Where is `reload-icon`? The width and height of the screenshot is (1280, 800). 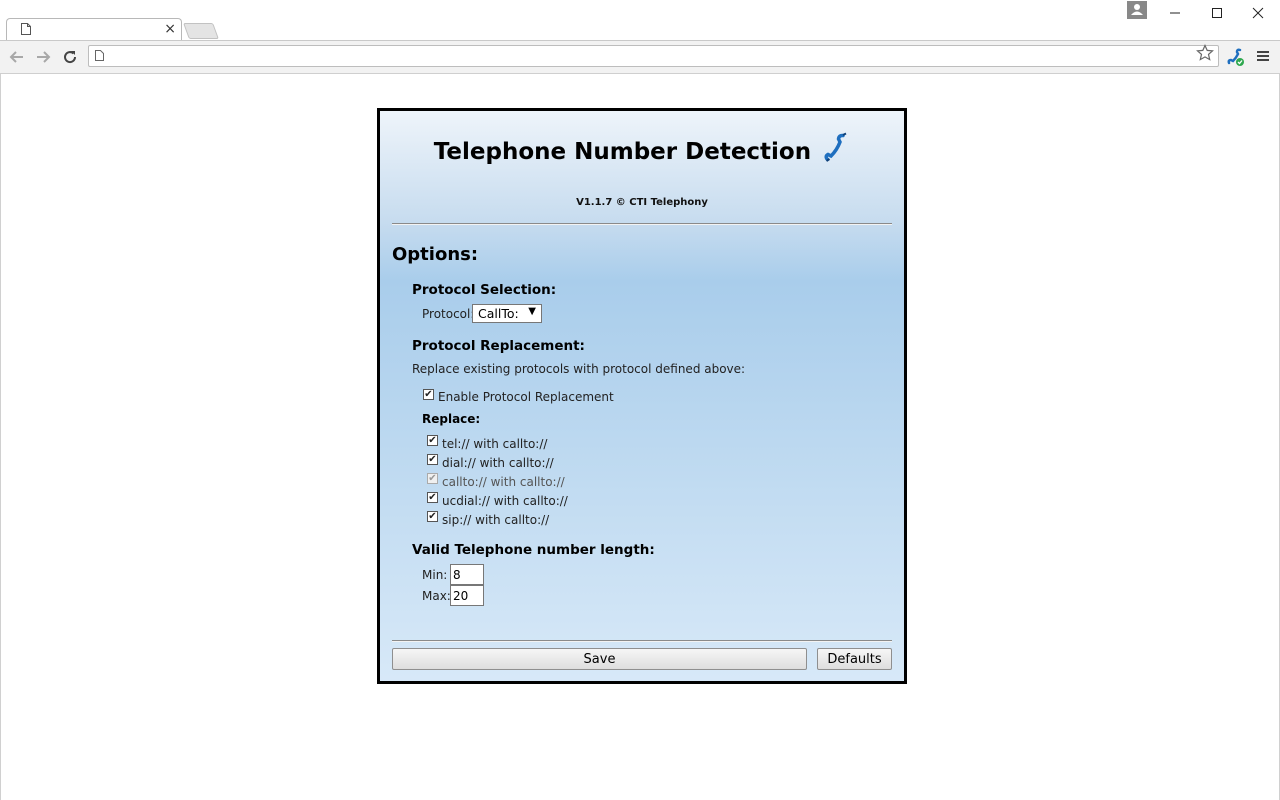
reload-icon is located at coordinates (70, 57).